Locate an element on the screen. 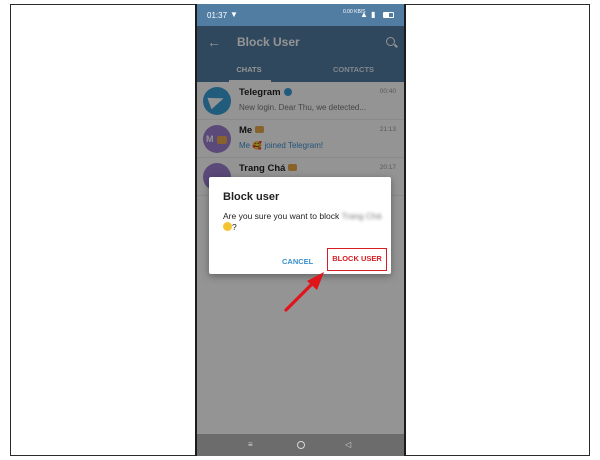 The height and width of the screenshot is (460, 600). dialog-title: Block user is located at coordinates (251, 197).